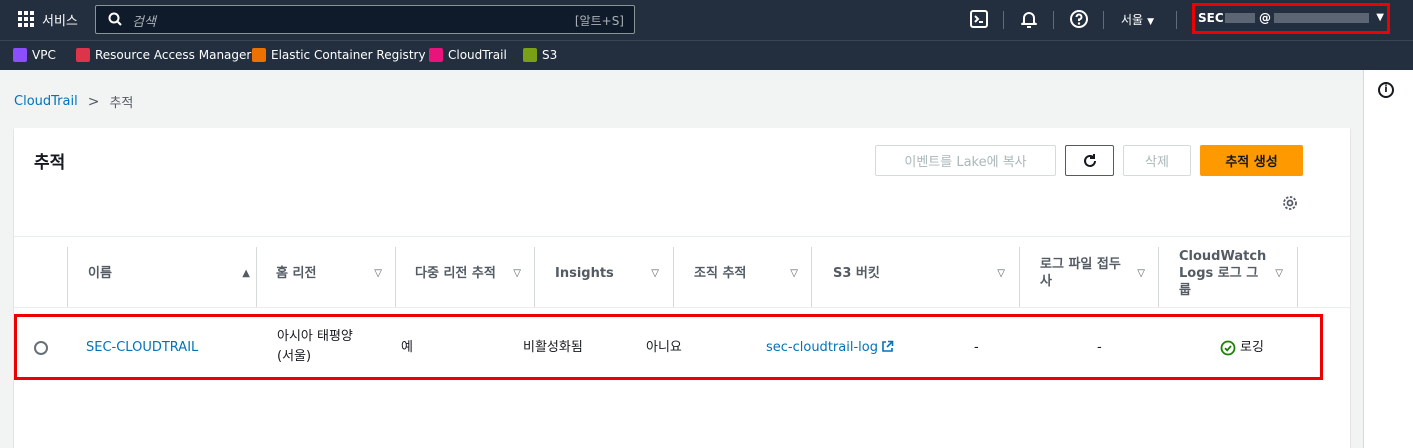 Image resolution: width=1413 pixels, height=448 pixels. I want to click on column-header-log-file-prefix: 로그 파일 접두사 ▽, so click(1092, 273).